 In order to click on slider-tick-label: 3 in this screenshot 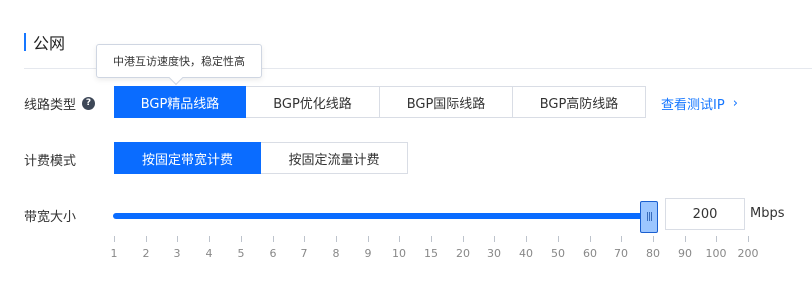, I will do `click(177, 253)`.